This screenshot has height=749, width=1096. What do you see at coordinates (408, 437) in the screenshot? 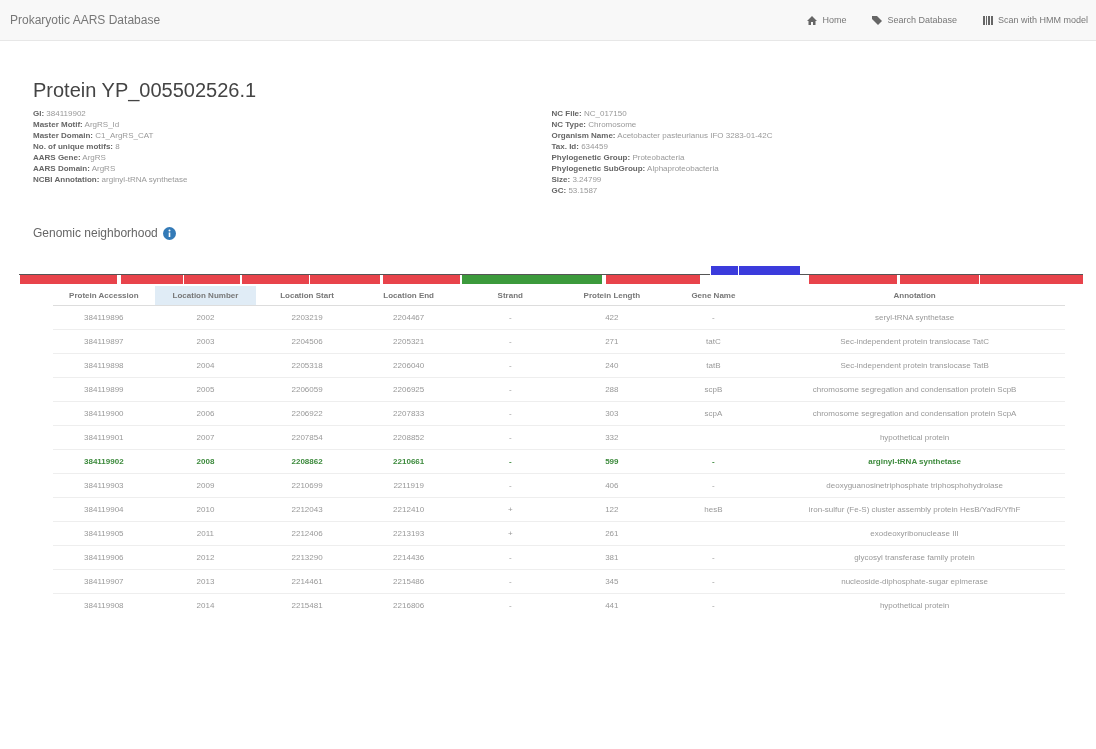
I see `table-cell: 2208852` at bounding box center [408, 437].